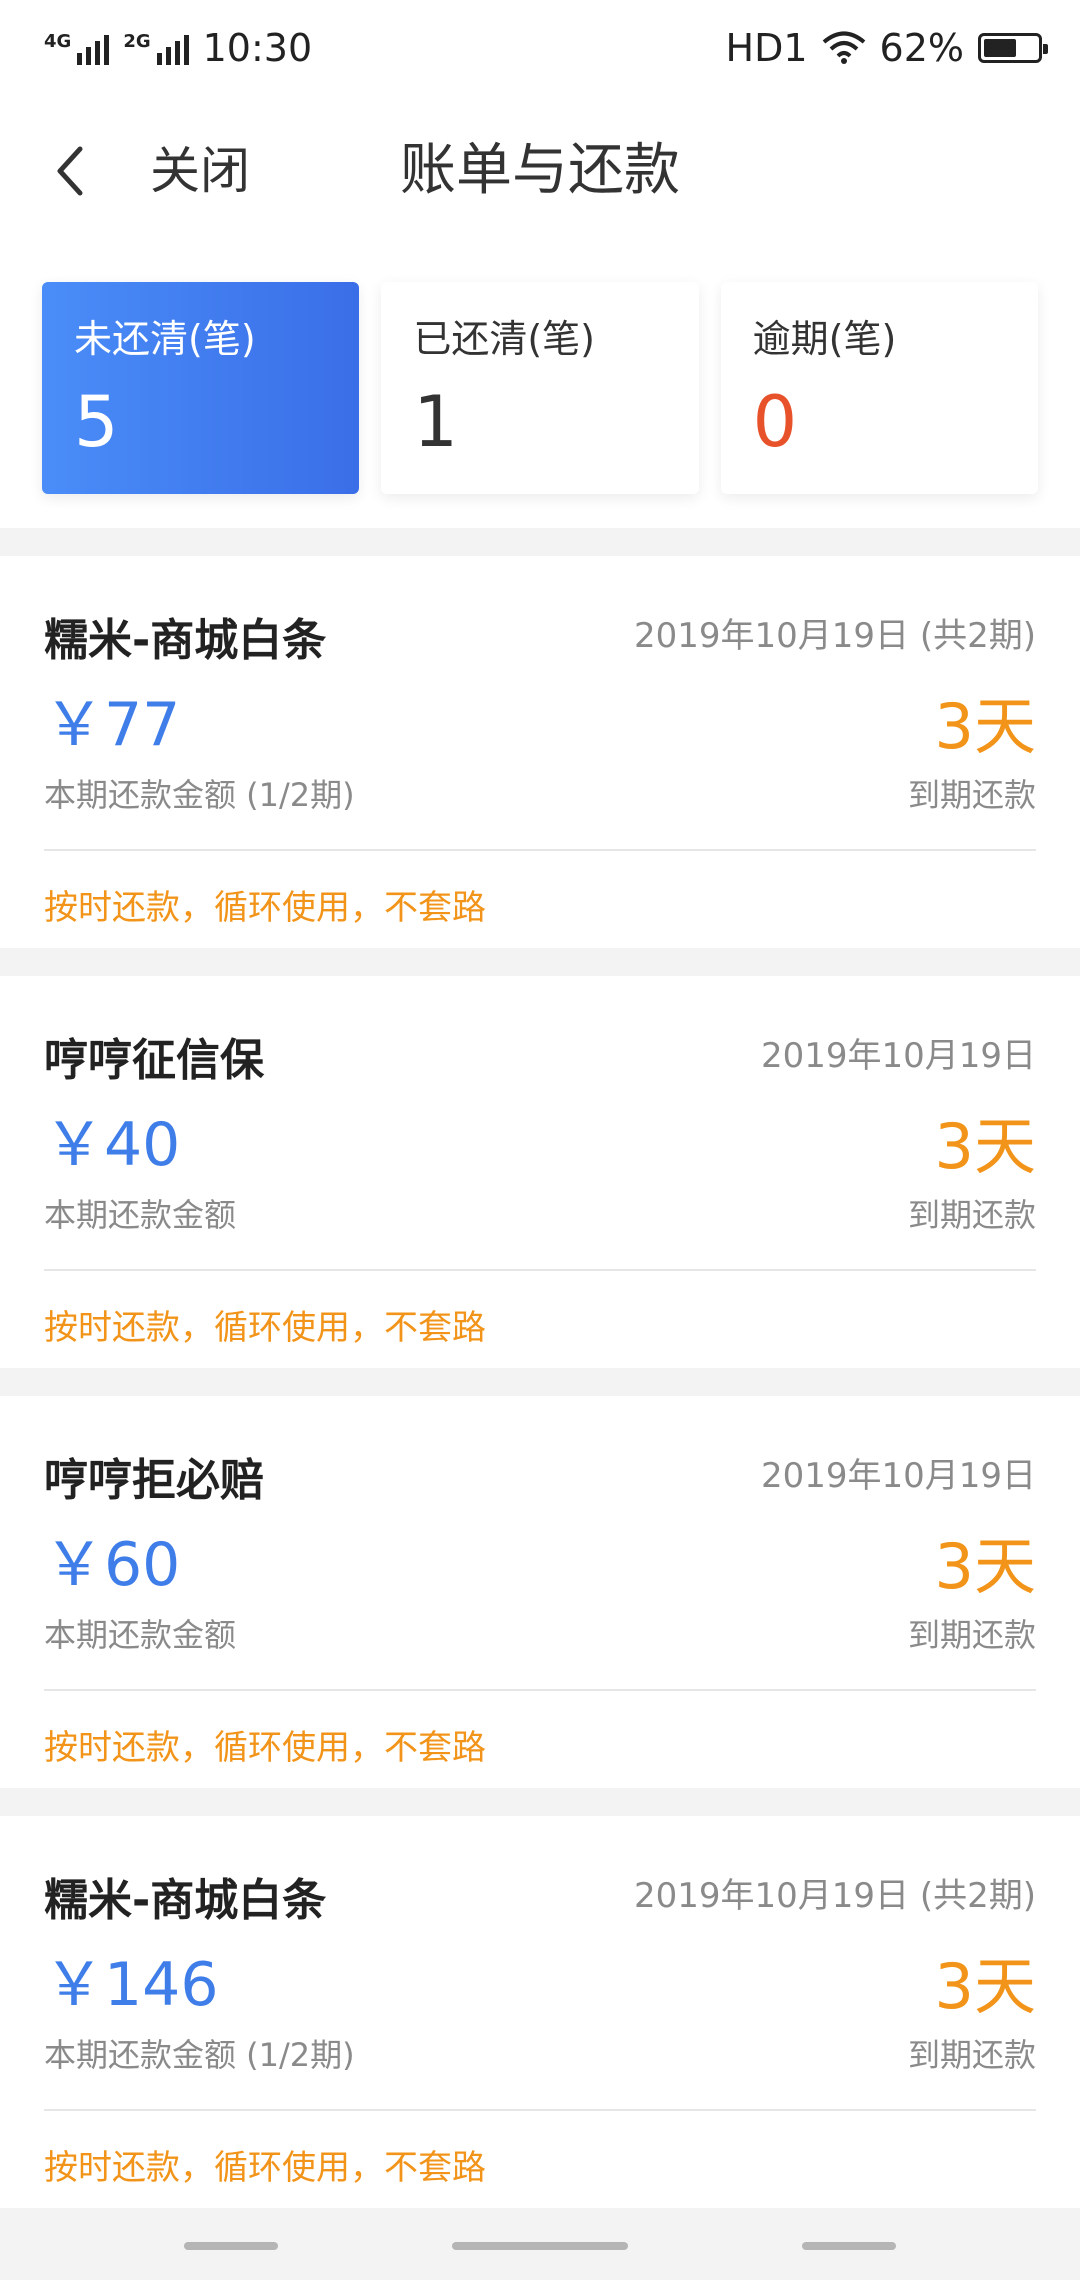  I want to click on status-left: 4G 2G 10:30, so click(178, 48).